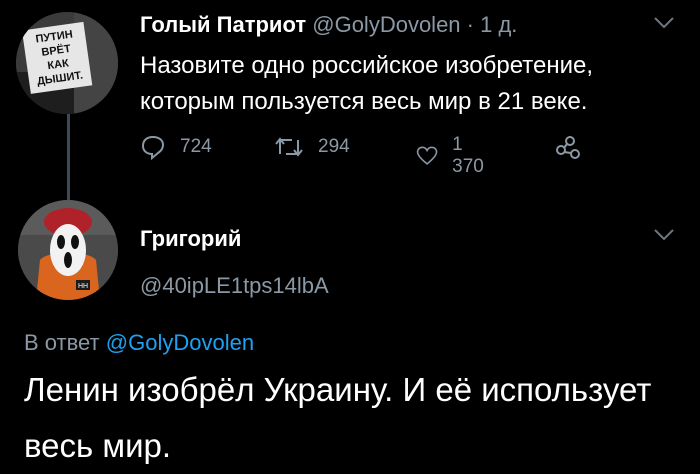 The image size is (700, 474). Describe the element at coordinates (190, 239) in the screenshot. I see `reply-author-name: Григорий` at that location.